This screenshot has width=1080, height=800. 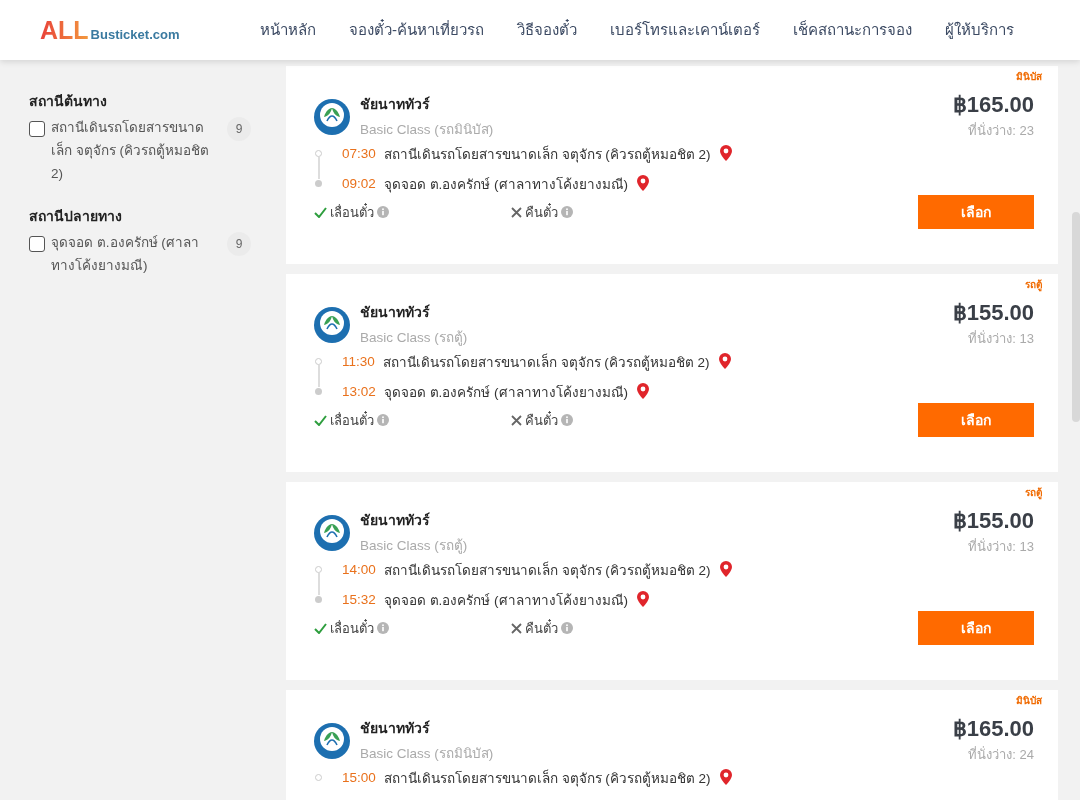 I want to click on seats-available: ที่นั่งว่าง: 24, so click(x=1000, y=754).